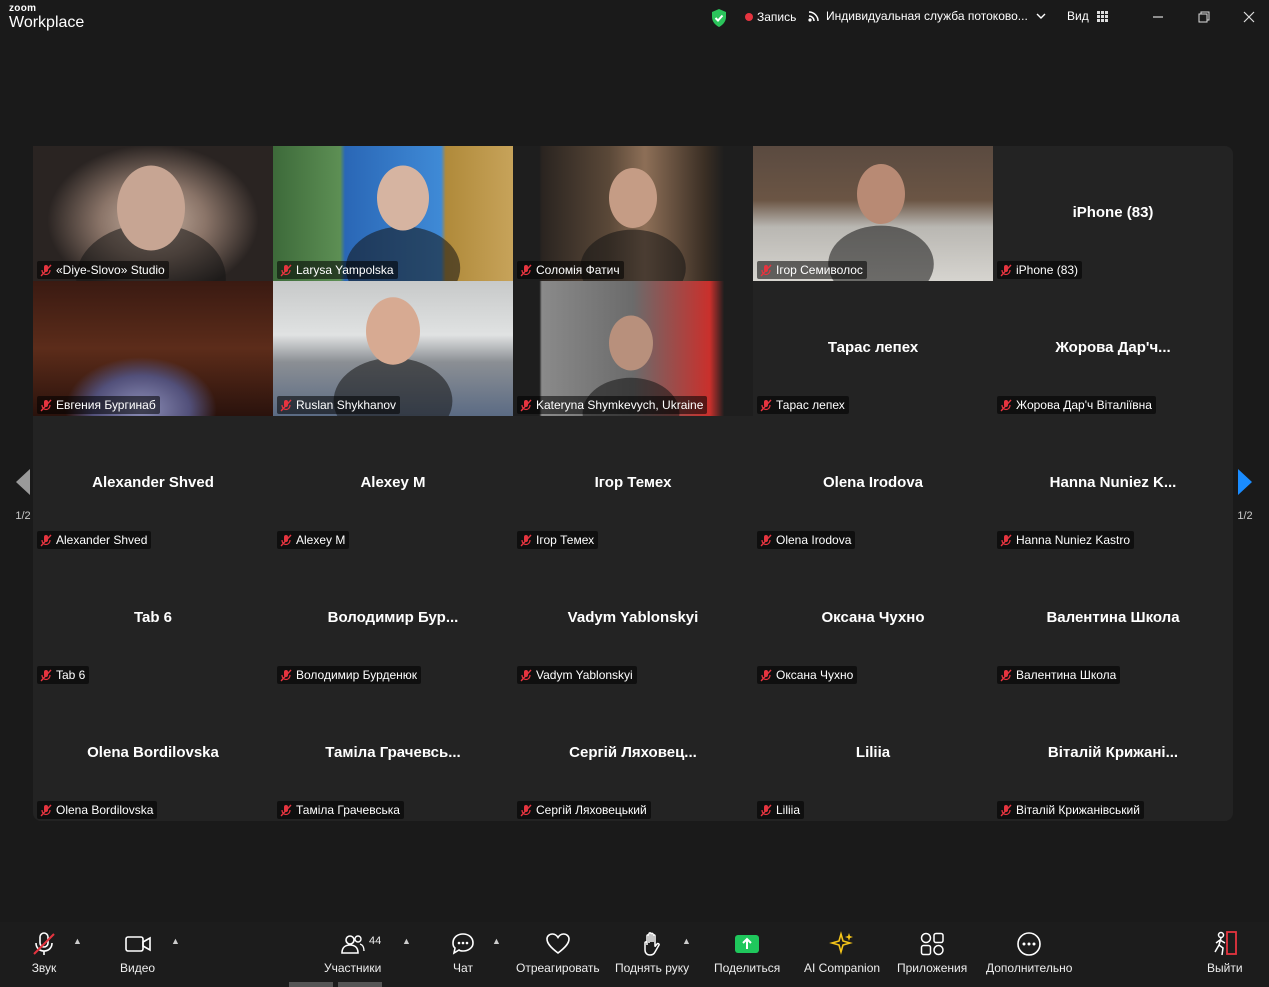 The height and width of the screenshot is (987, 1269). What do you see at coordinates (23, 483) in the screenshot?
I see `previous-page-button: 1/2` at bounding box center [23, 483].